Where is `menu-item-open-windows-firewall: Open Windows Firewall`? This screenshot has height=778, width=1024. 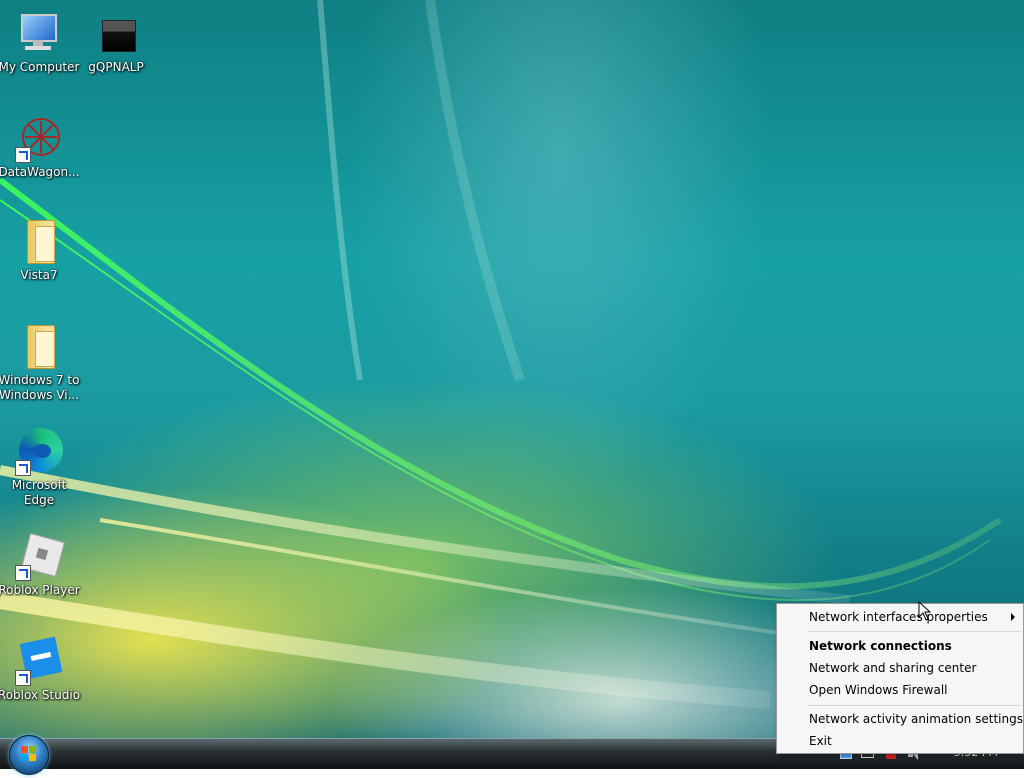 menu-item-open-windows-firewall: Open Windows Firewall is located at coordinates (900, 690).